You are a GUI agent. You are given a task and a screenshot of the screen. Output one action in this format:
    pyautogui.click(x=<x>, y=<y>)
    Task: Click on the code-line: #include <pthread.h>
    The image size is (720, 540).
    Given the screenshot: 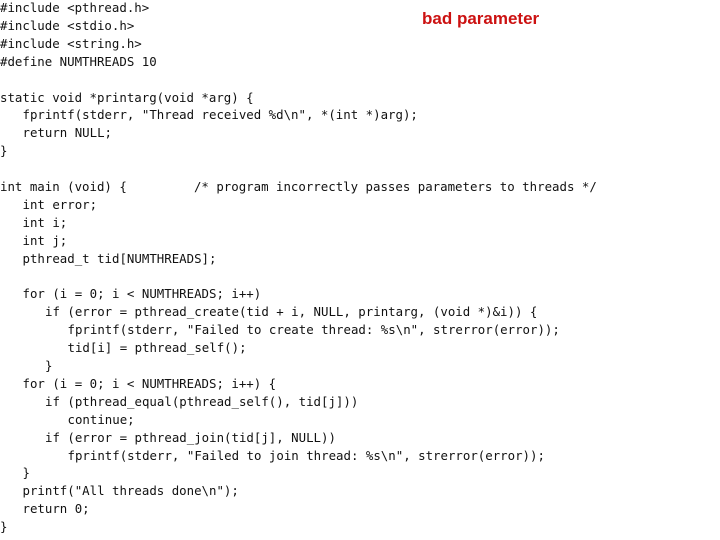 What is the action you would take?
    pyautogui.click(x=75, y=7)
    